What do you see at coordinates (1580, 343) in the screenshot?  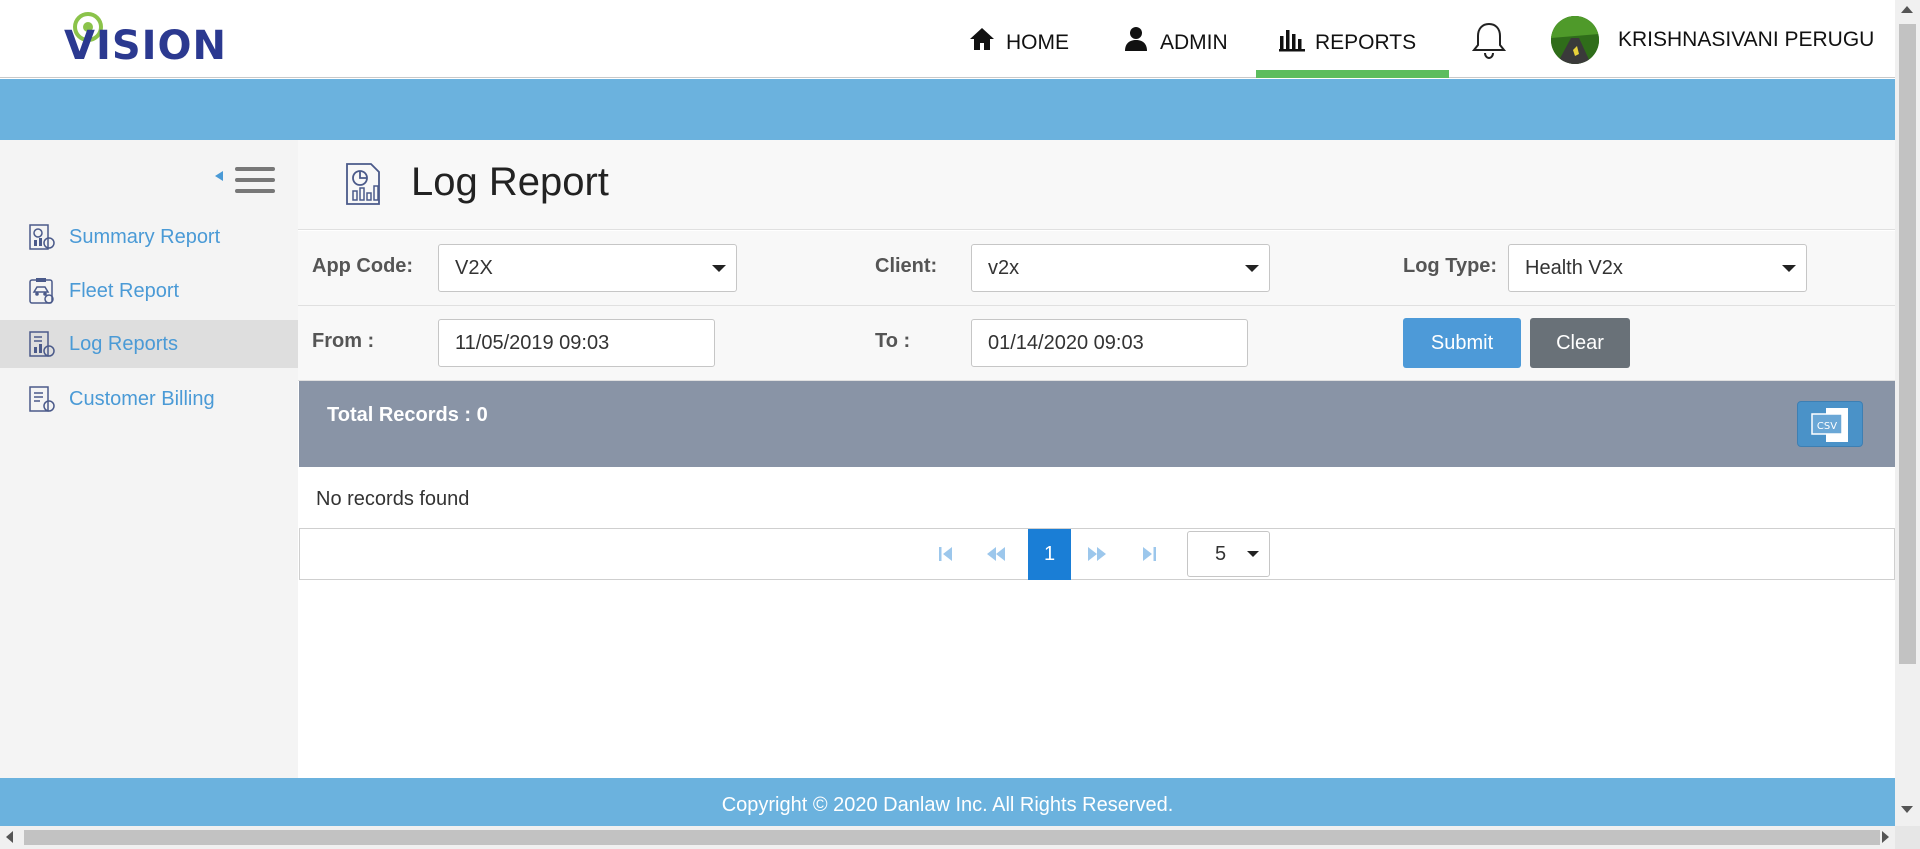 I see `clear-button: Clear` at bounding box center [1580, 343].